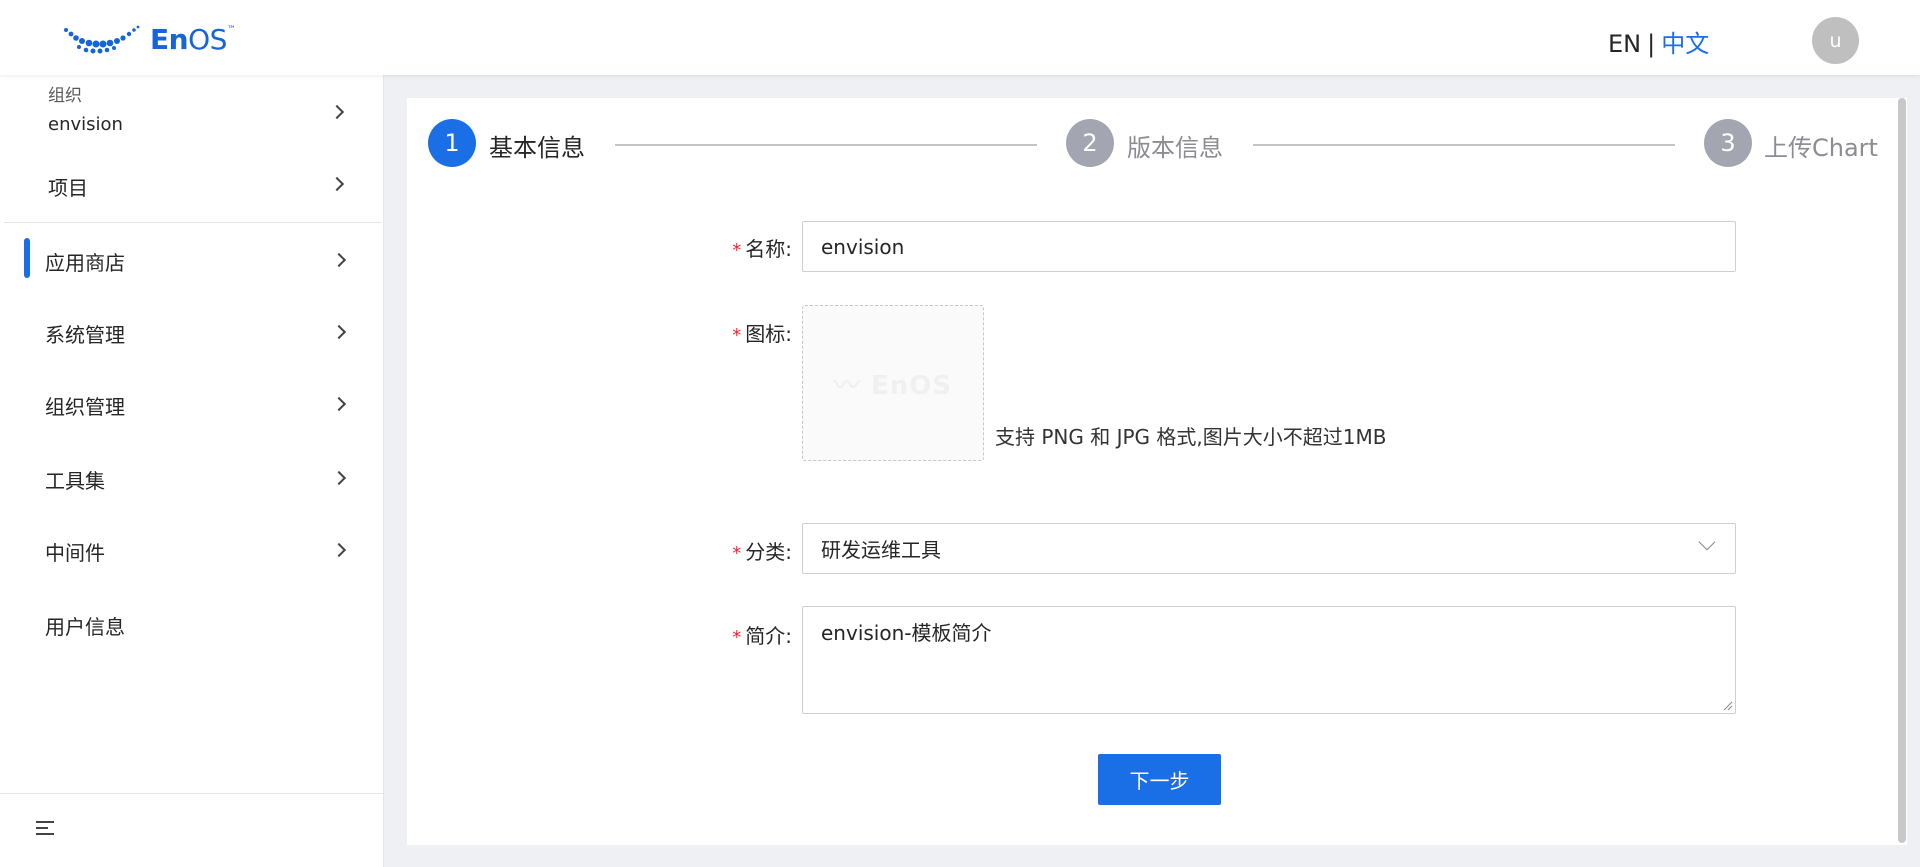 The height and width of the screenshot is (867, 1920). What do you see at coordinates (537, 148) in the screenshot?
I see `step-1-label: 基本信息` at bounding box center [537, 148].